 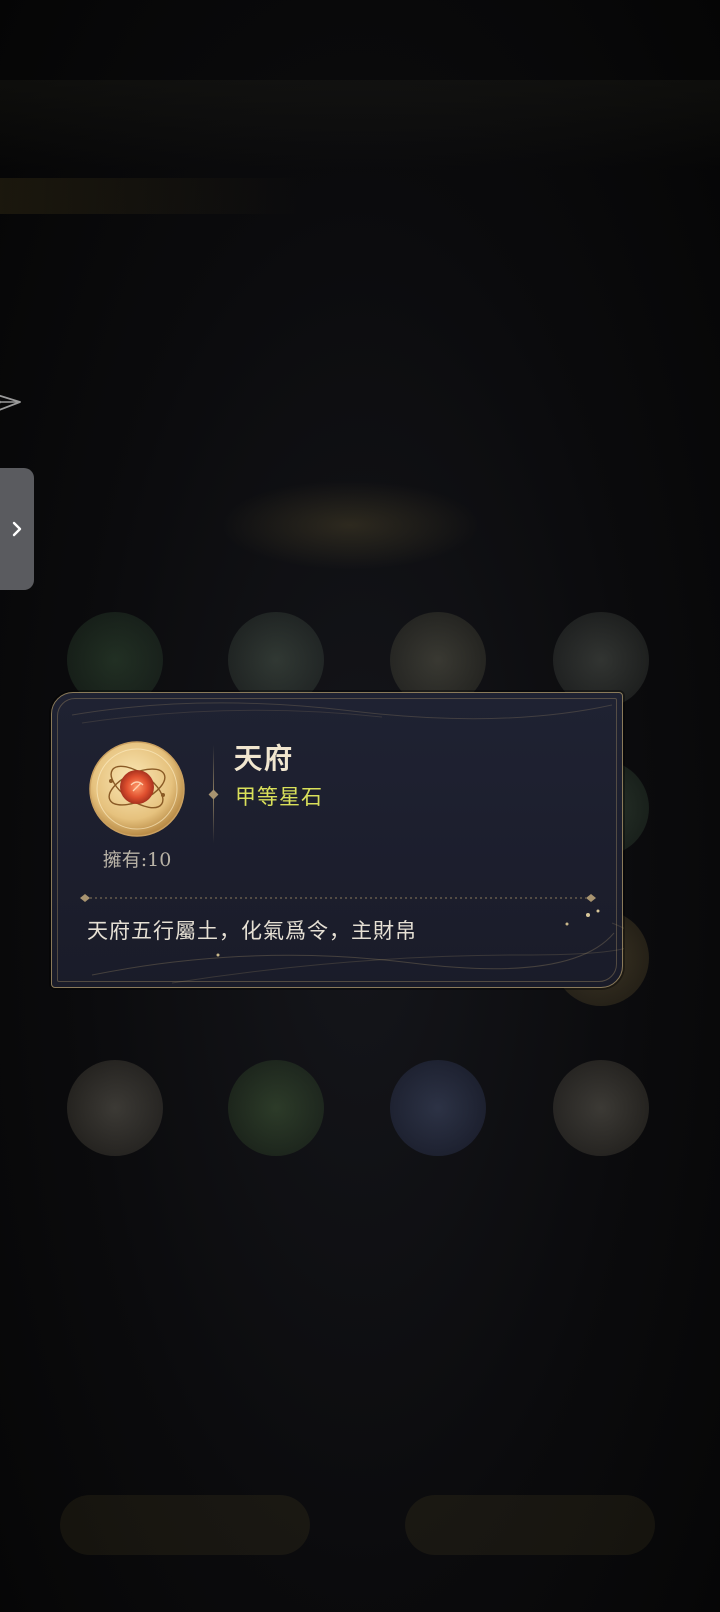 What do you see at coordinates (350, 525) in the screenshot?
I see `background-title-banner` at bounding box center [350, 525].